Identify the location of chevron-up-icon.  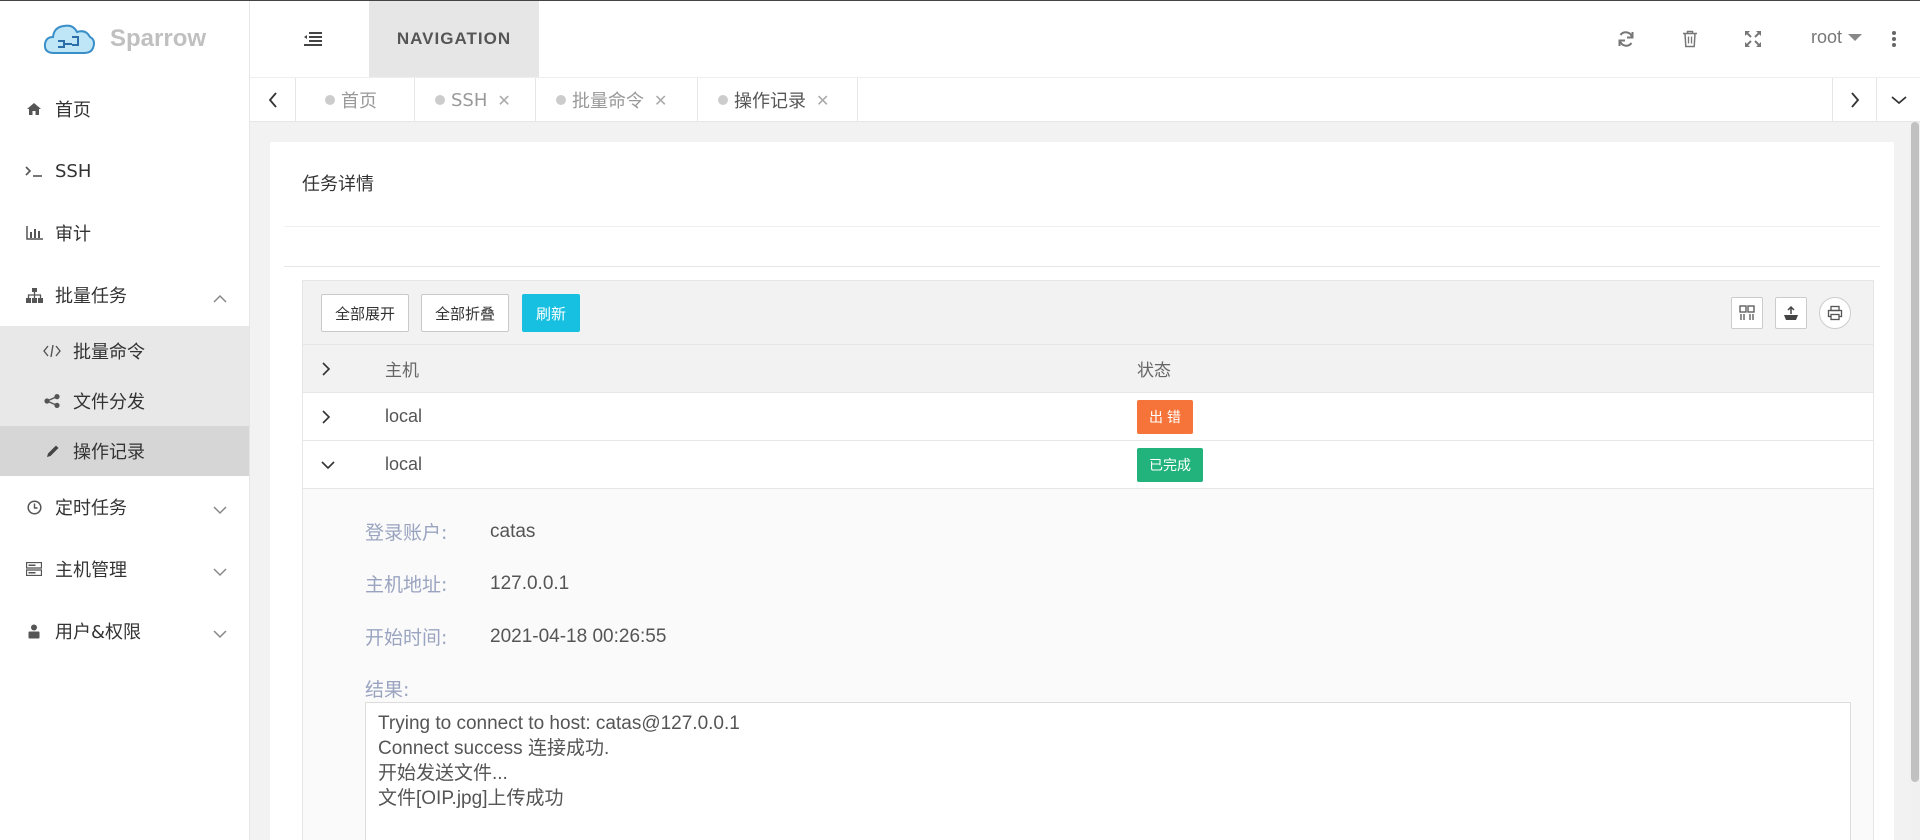
(220, 297).